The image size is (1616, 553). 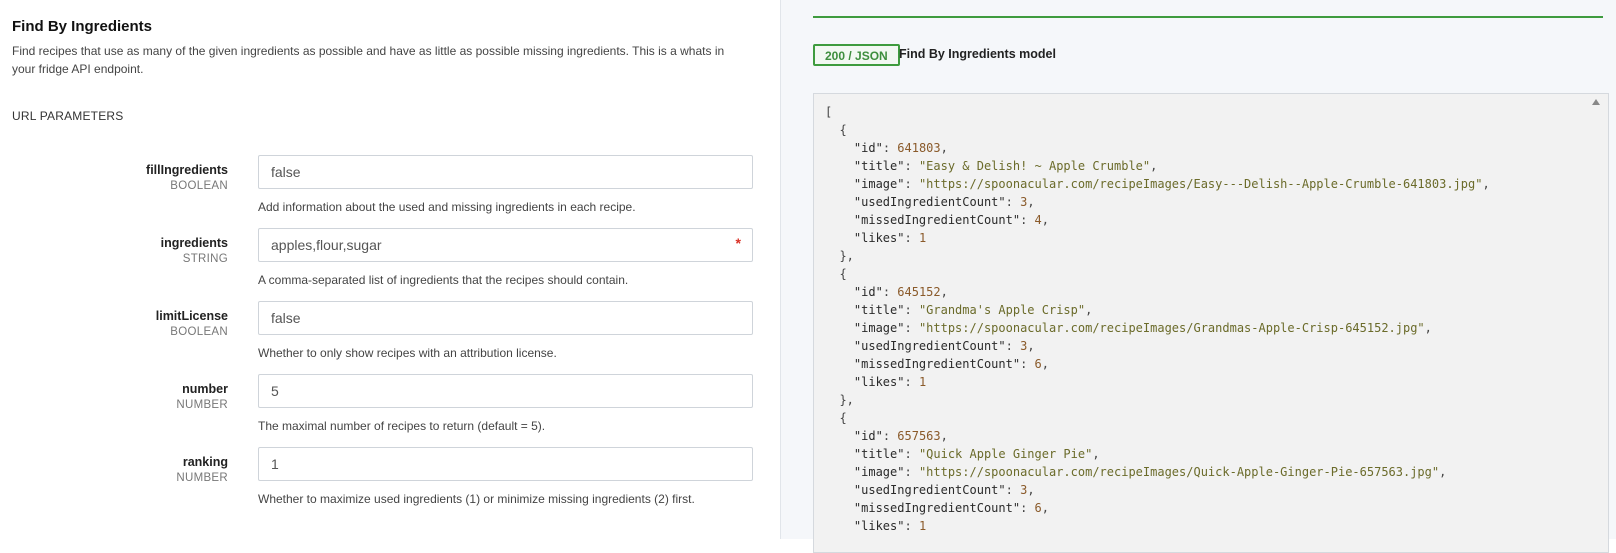 What do you see at coordinates (187, 170) in the screenshot?
I see `param-name: fillIngredients` at bounding box center [187, 170].